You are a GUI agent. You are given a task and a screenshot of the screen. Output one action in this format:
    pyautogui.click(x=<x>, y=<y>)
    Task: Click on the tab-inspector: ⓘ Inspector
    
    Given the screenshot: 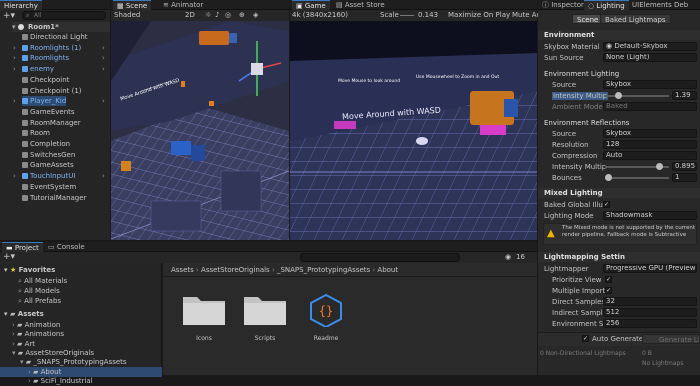 What is the action you would take?
    pyautogui.click(x=563, y=5)
    